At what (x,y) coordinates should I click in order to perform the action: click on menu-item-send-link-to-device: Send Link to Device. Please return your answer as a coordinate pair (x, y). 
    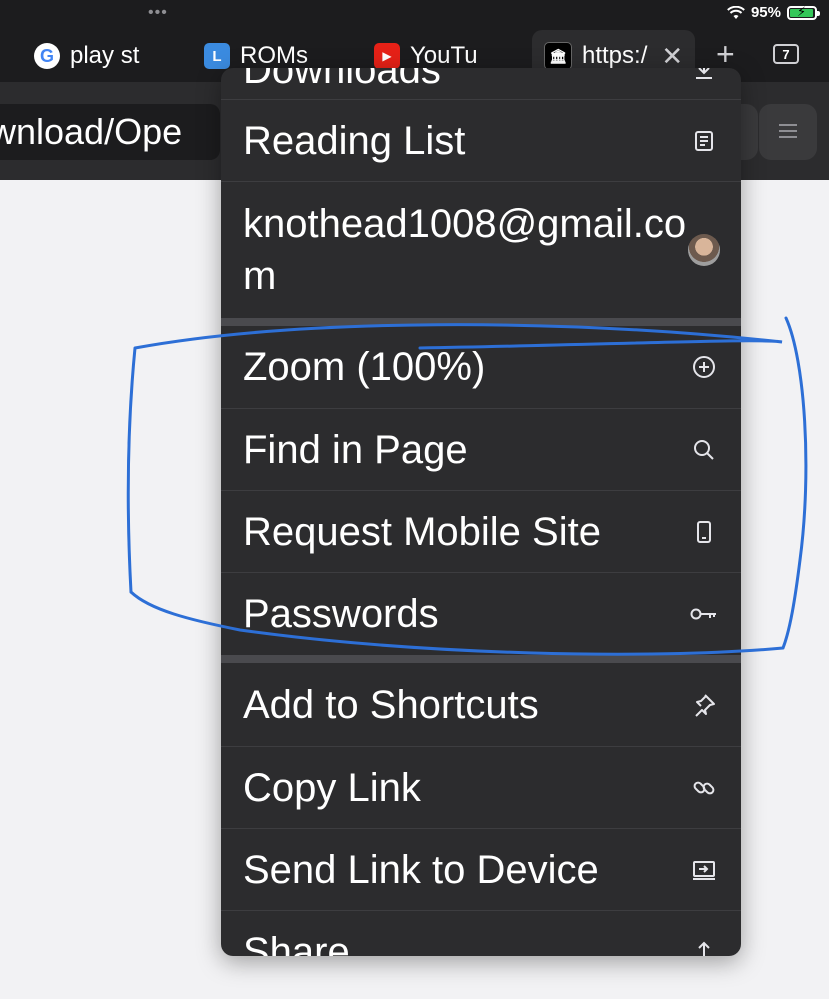
    Looking at the image, I should click on (481, 870).